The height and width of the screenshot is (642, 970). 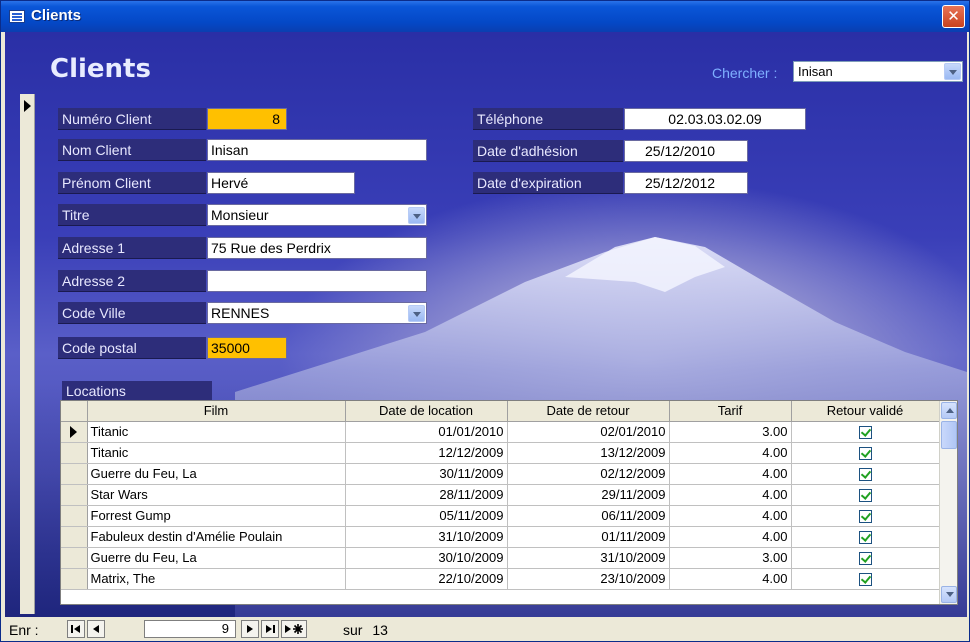 What do you see at coordinates (426, 516) in the screenshot?
I see `date-location-cell: 05/11/2009` at bounding box center [426, 516].